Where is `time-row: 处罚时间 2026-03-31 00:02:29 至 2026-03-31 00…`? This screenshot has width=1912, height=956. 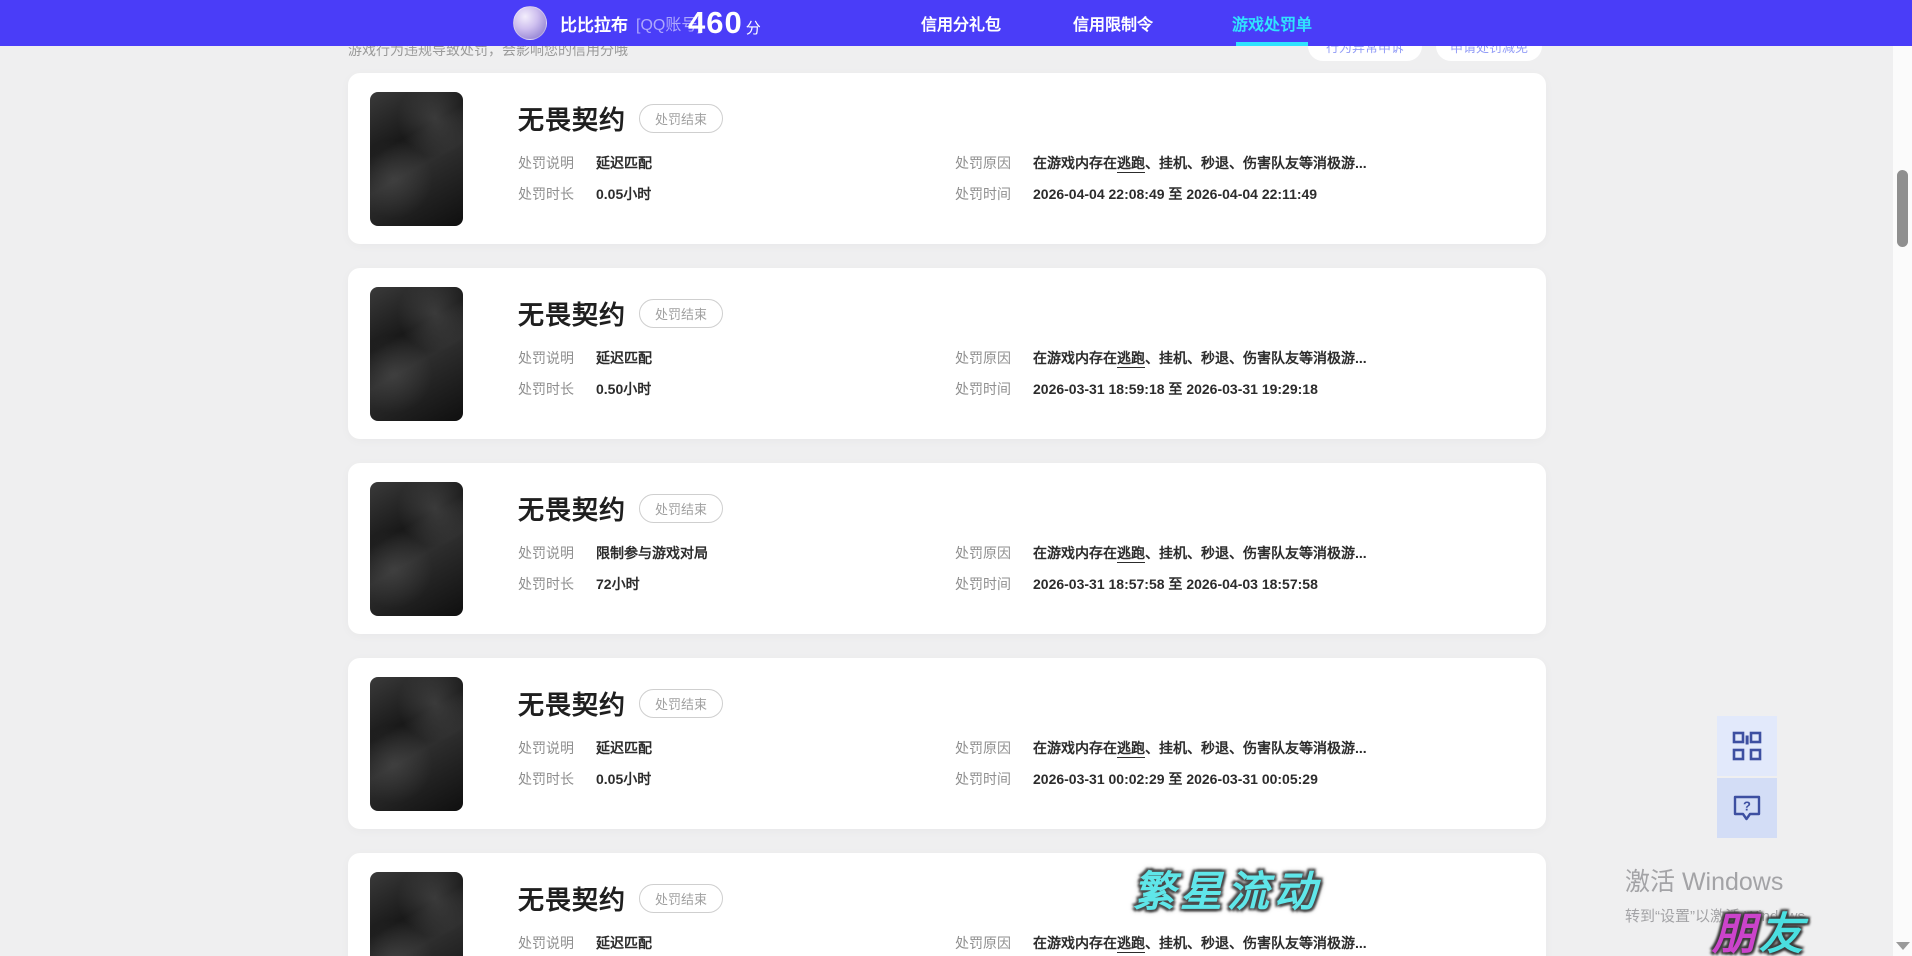
time-row: 处罚时间 2026-03-31 00:02:29 至 2026-03-31 00… is located at coordinates (1136, 779).